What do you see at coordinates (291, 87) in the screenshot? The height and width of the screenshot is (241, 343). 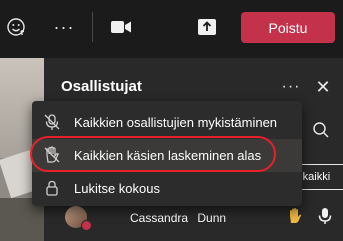 I see `panel-more-options-icon: ···` at bounding box center [291, 87].